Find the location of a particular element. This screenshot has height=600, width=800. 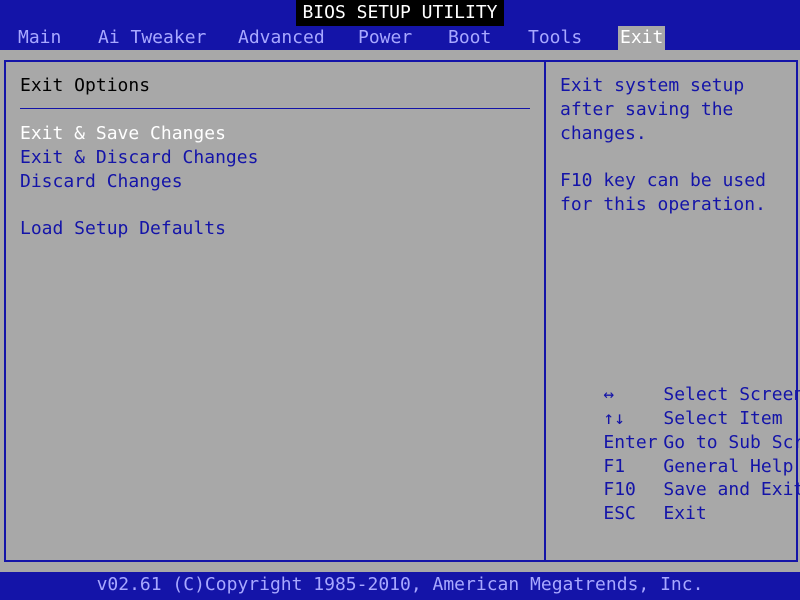

tab-power: Power is located at coordinates (385, 38).